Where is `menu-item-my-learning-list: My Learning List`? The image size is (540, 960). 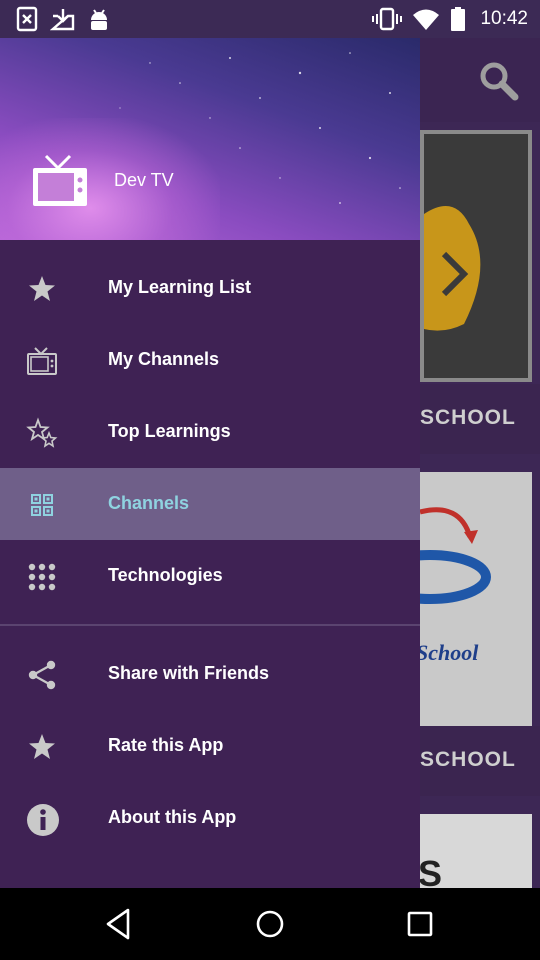 menu-item-my-learning-list: My Learning List is located at coordinates (210, 288).